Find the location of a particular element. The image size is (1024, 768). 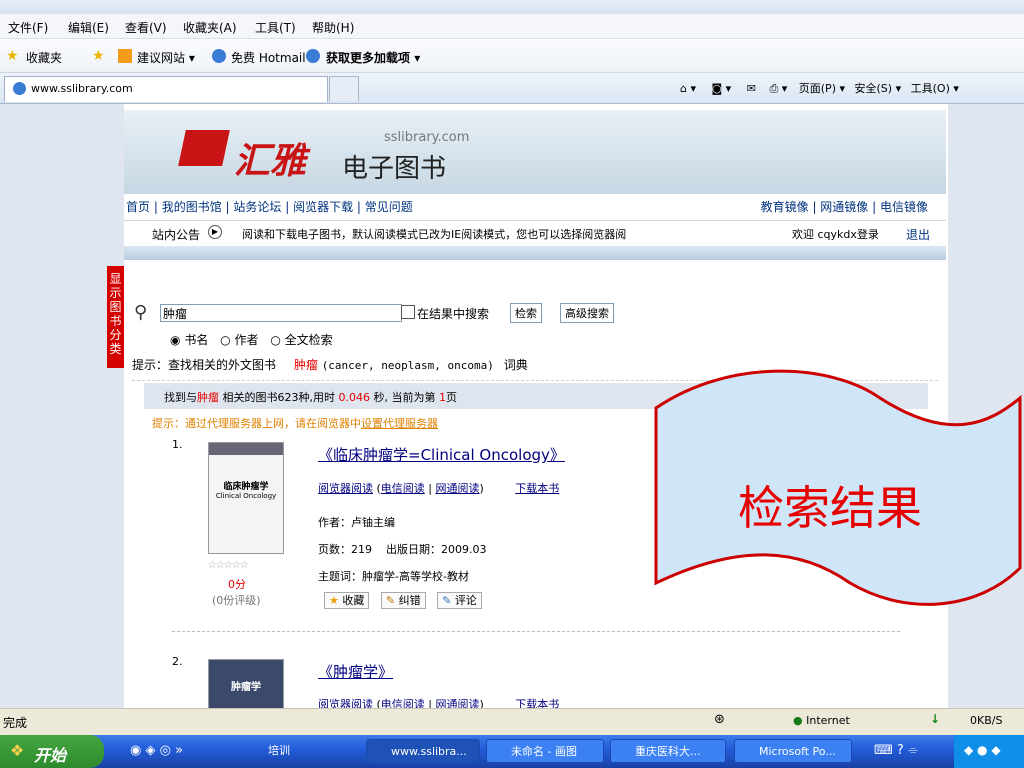

comment-button: ✎ 评论 is located at coordinates (459, 600).